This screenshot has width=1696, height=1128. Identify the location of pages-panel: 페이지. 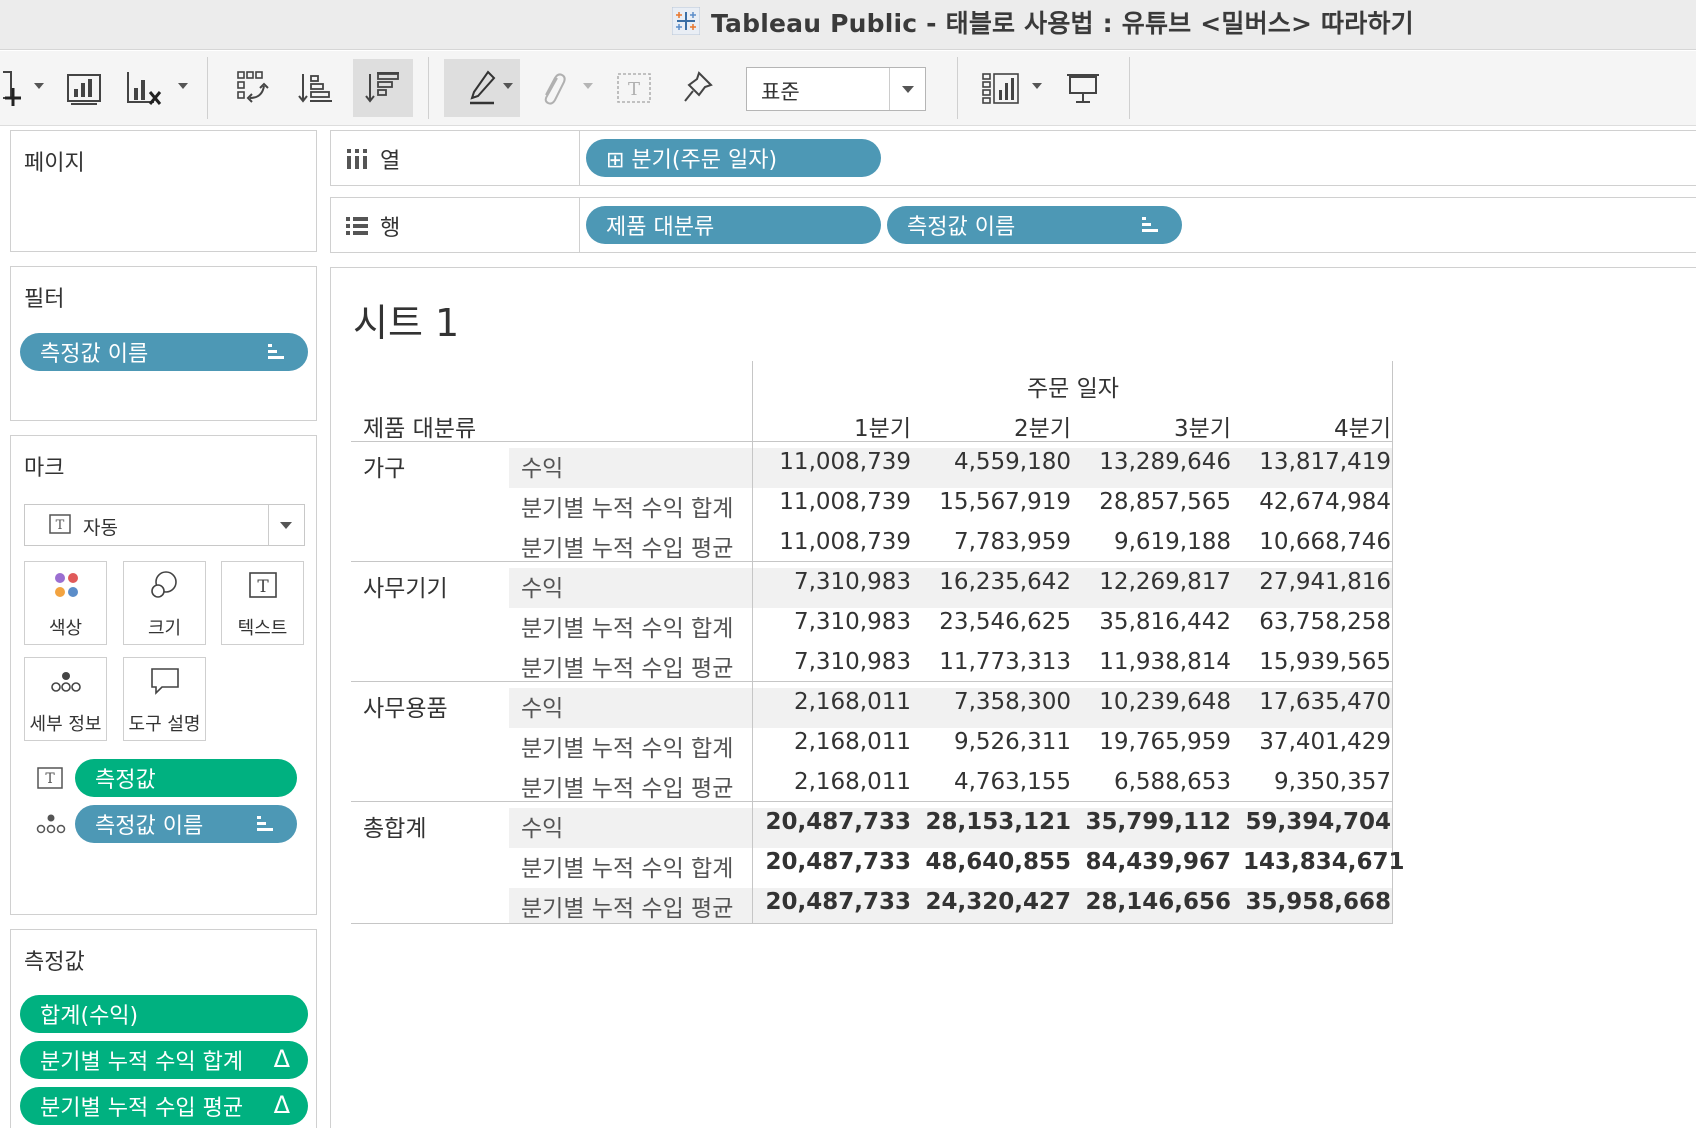
(163, 191).